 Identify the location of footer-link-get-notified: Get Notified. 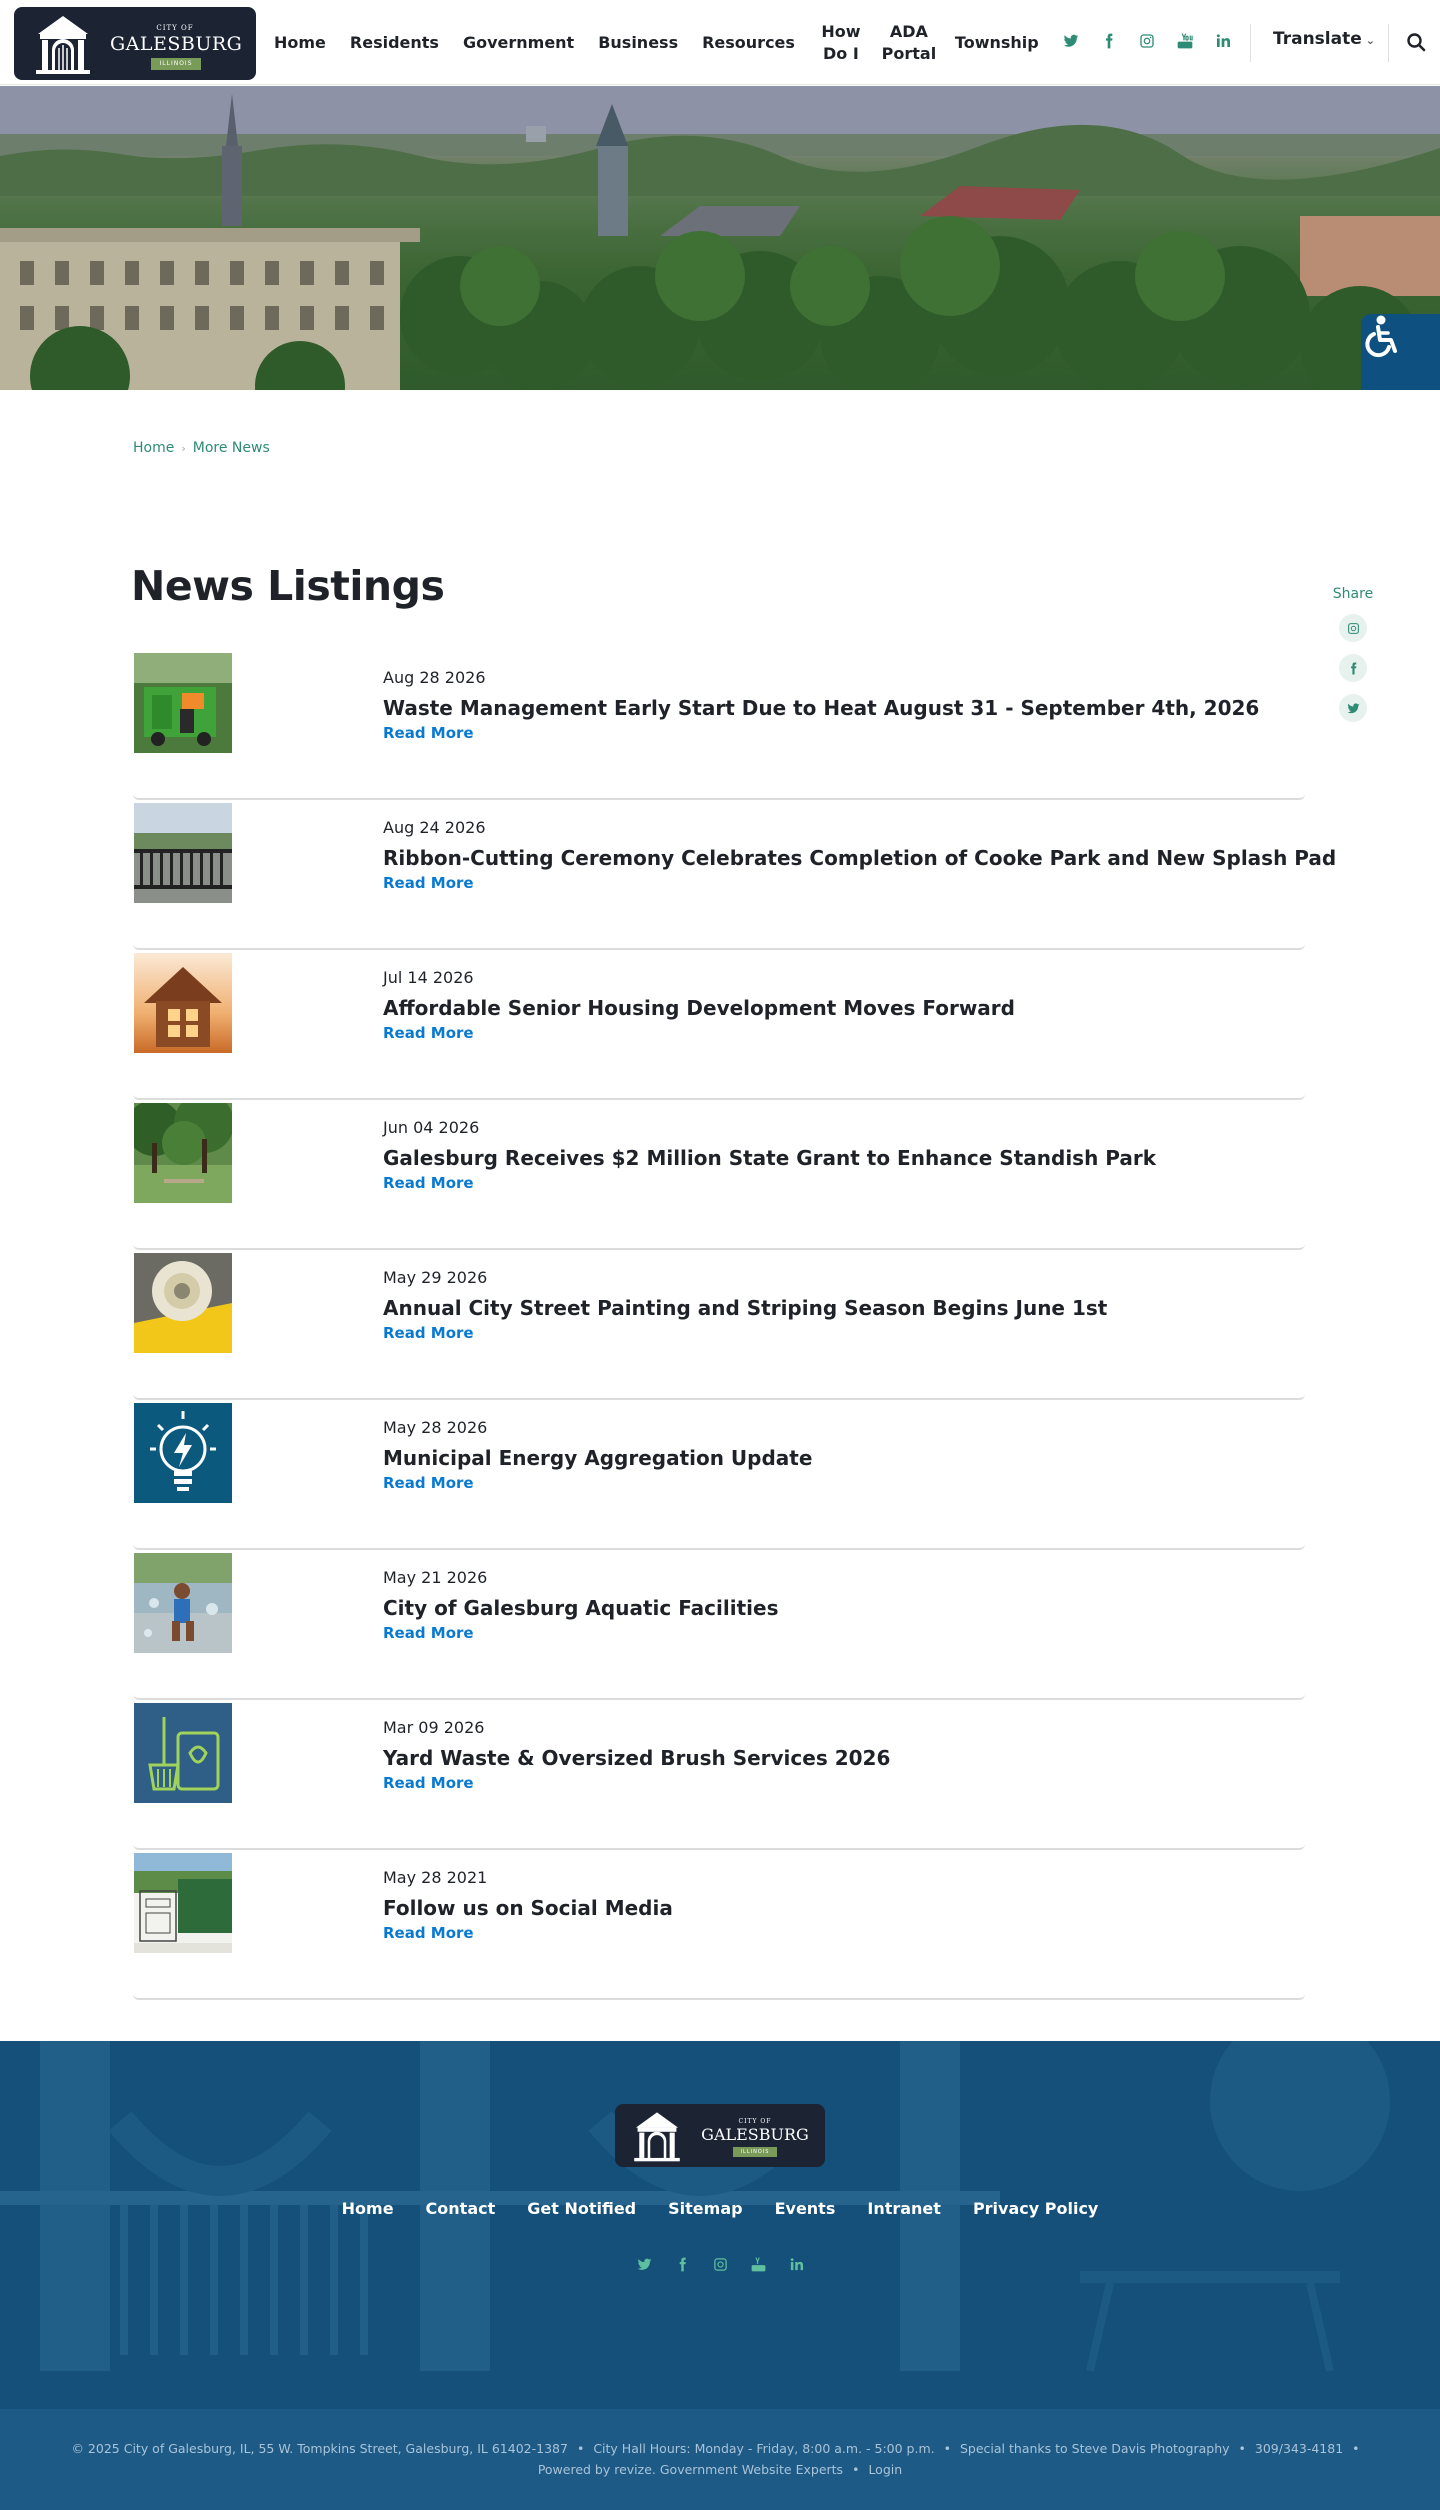
(581, 2208).